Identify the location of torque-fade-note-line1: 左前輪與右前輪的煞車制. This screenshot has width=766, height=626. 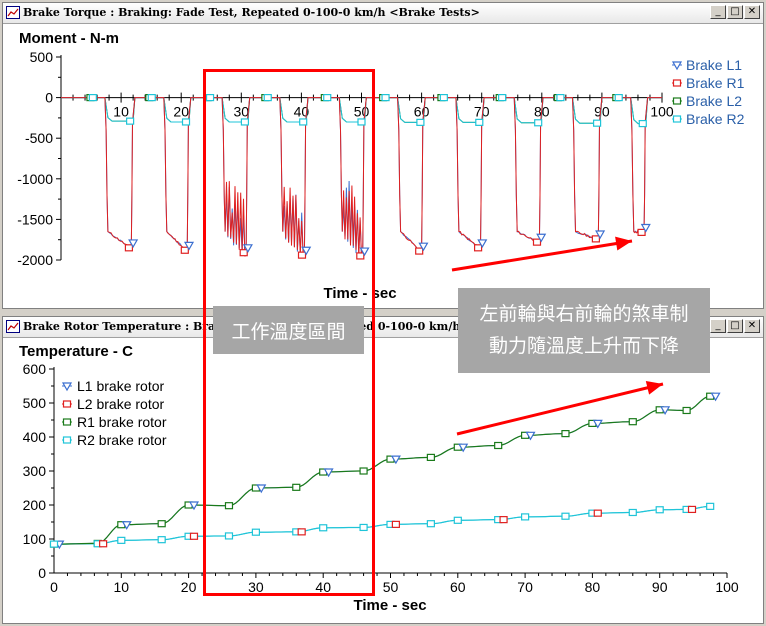
(584, 314).